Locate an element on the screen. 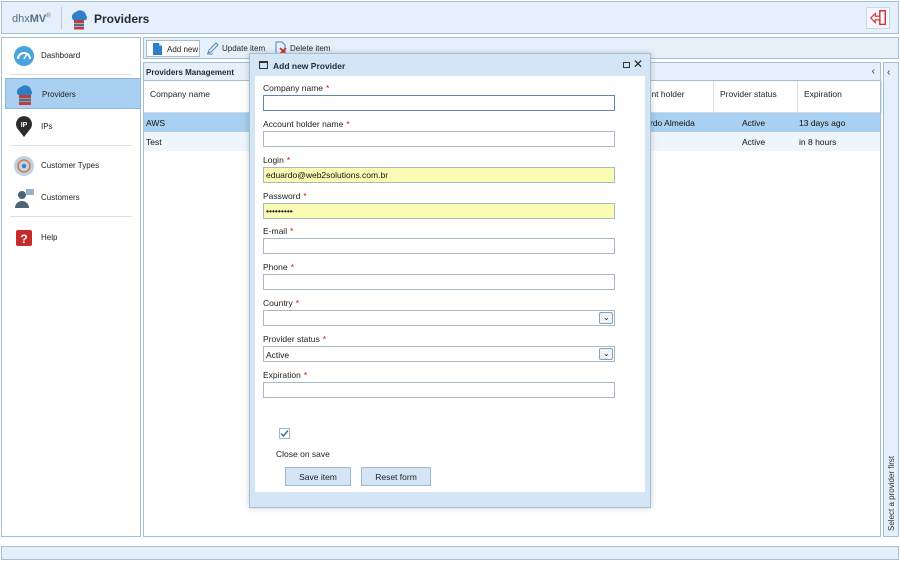  sidebar-item-label: Dashboard is located at coordinates (61, 55).